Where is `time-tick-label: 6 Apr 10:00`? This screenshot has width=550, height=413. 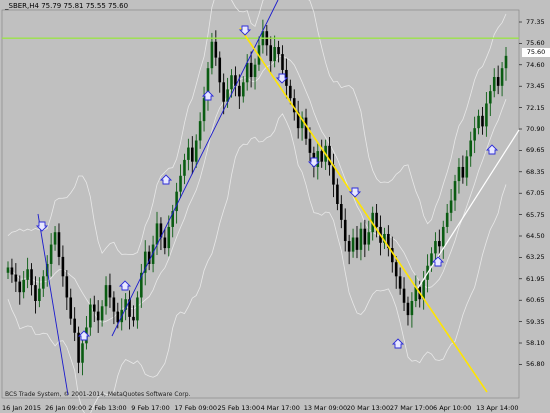
time-tick-label: 6 Apr 10:00 is located at coordinates (452, 408).